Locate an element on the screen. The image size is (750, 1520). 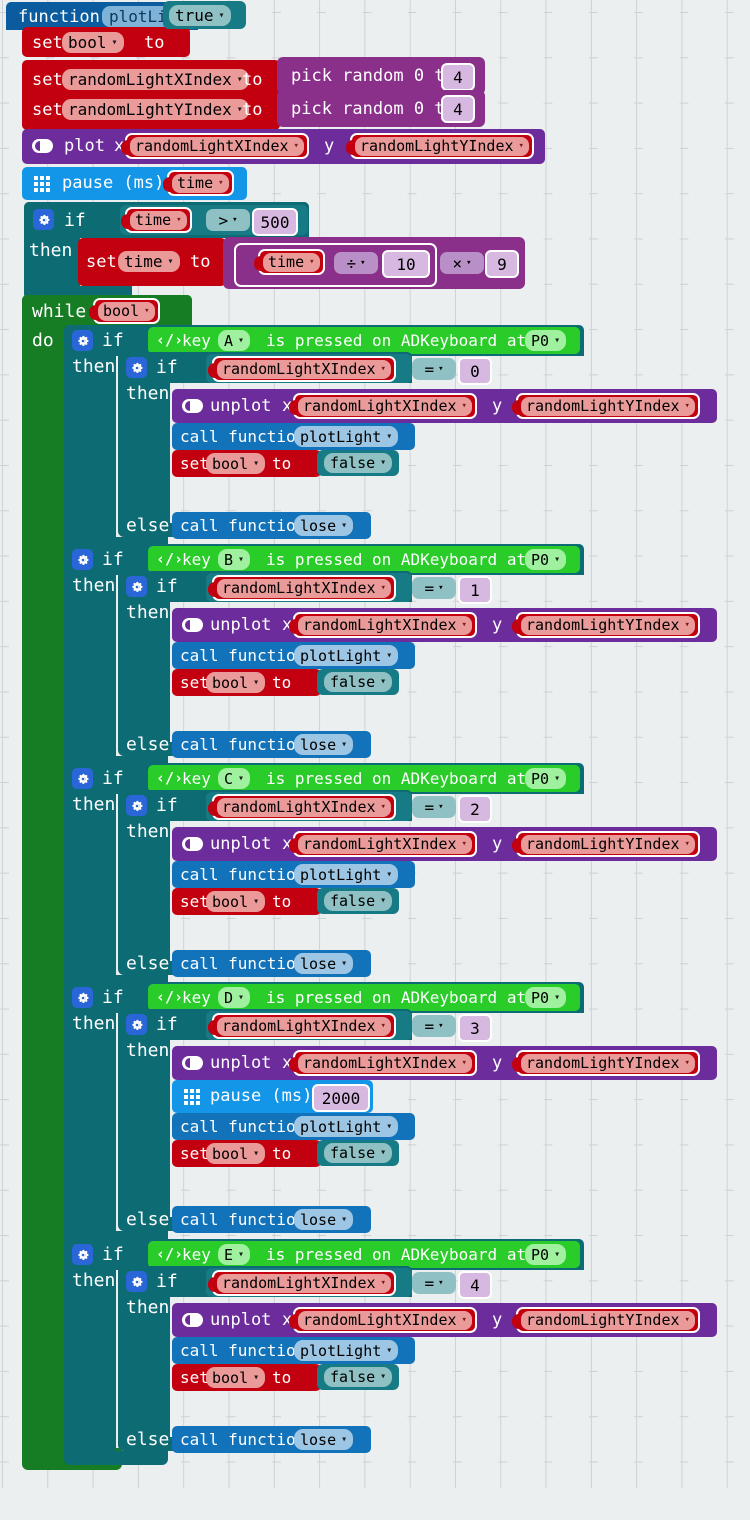
key-b-compare-left-dropdown: randomLightXIndex ▾ is located at coordinates (304, 588).